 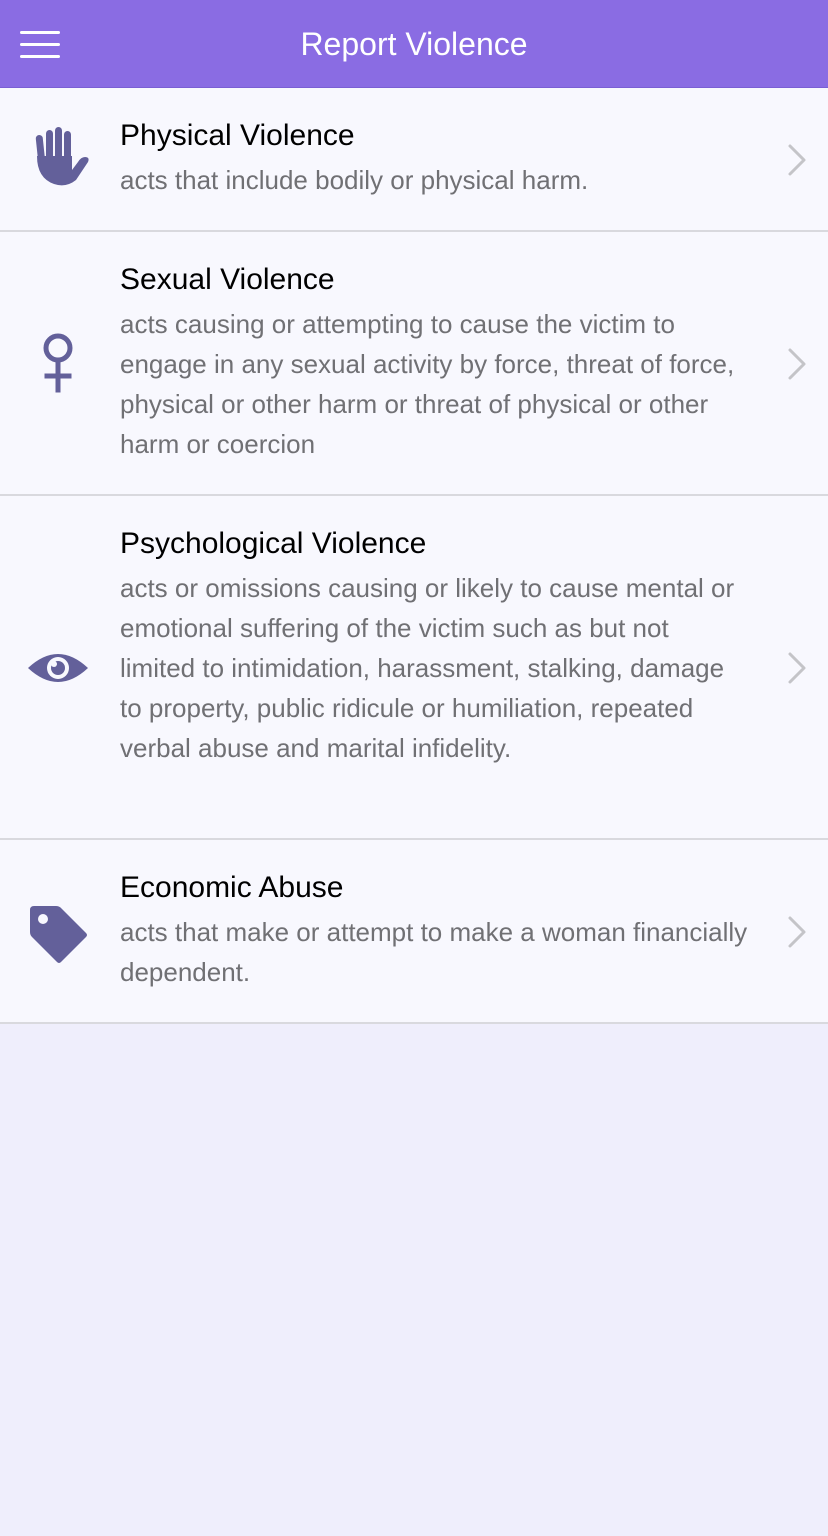 What do you see at coordinates (273, 543) in the screenshot?
I see `item-title: Psychological Violence` at bounding box center [273, 543].